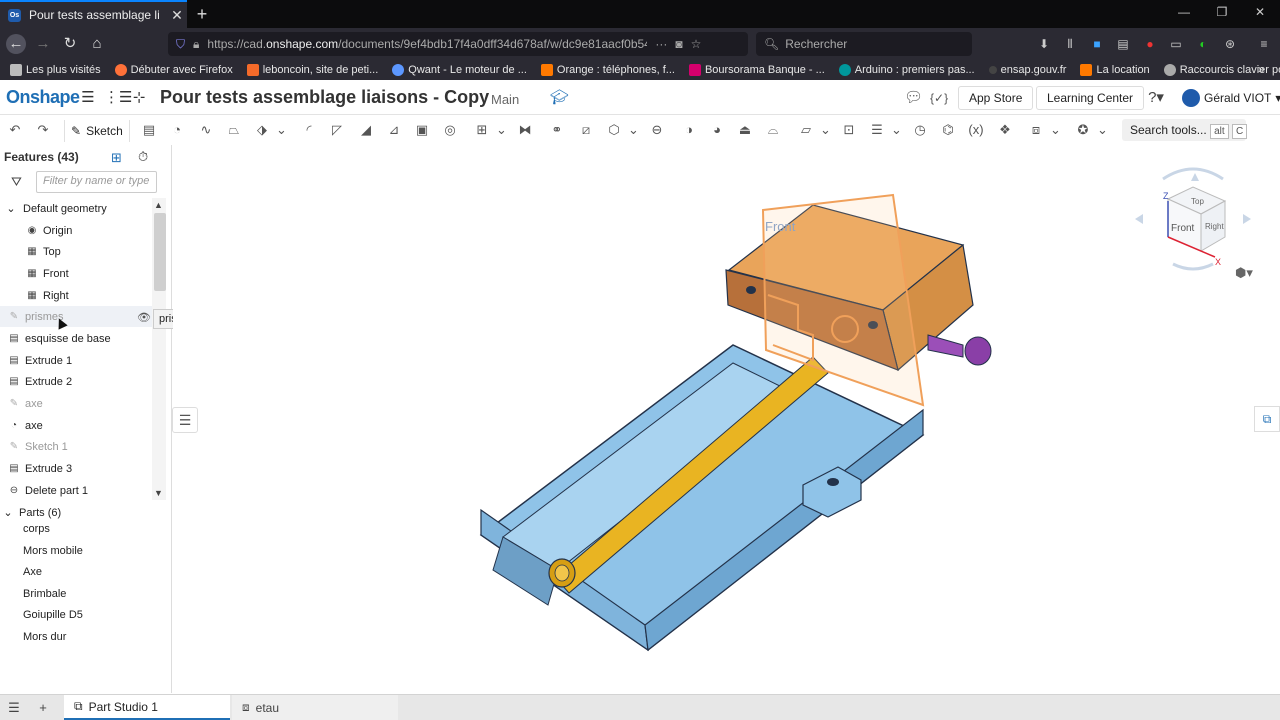 The image size is (1280, 720). What do you see at coordinates (262, 130) in the screenshot?
I see `thicken-icon: ⬗` at bounding box center [262, 130].